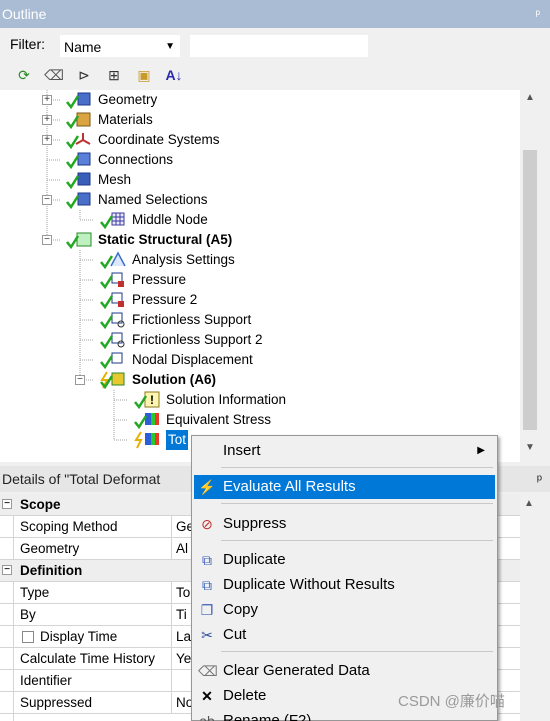 This screenshot has width=550, height=721. I want to click on row-value: Ti, so click(181, 615).